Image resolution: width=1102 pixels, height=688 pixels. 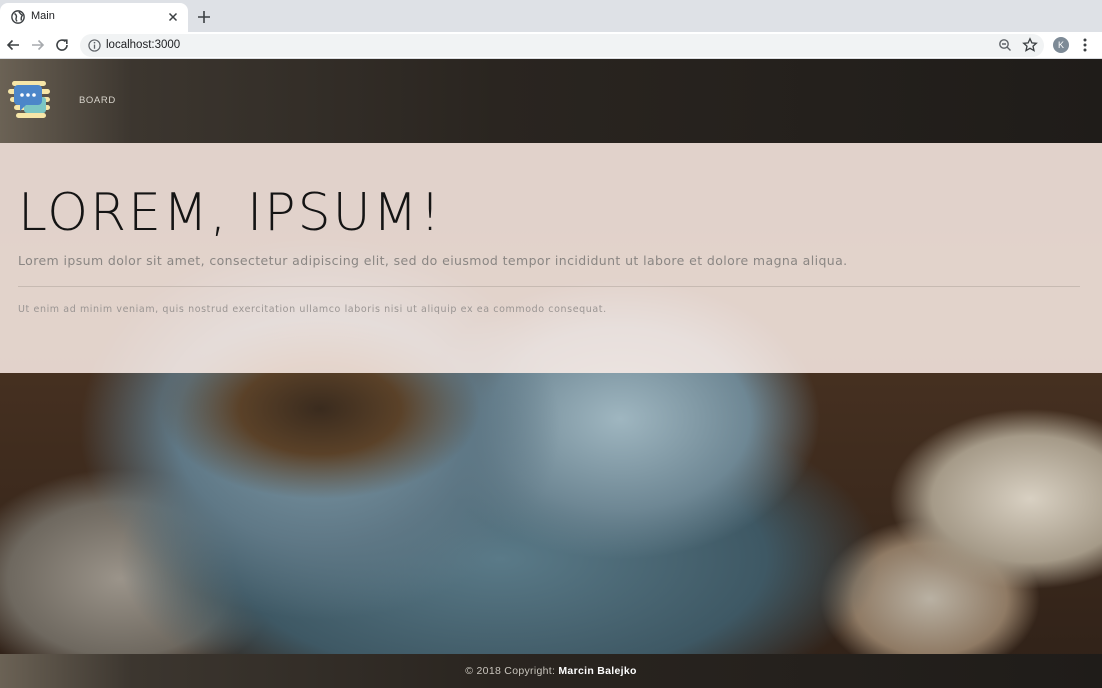 I want to click on site-footer: © 2018 Copyright: Marcin Balejko, so click(x=551, y=671).